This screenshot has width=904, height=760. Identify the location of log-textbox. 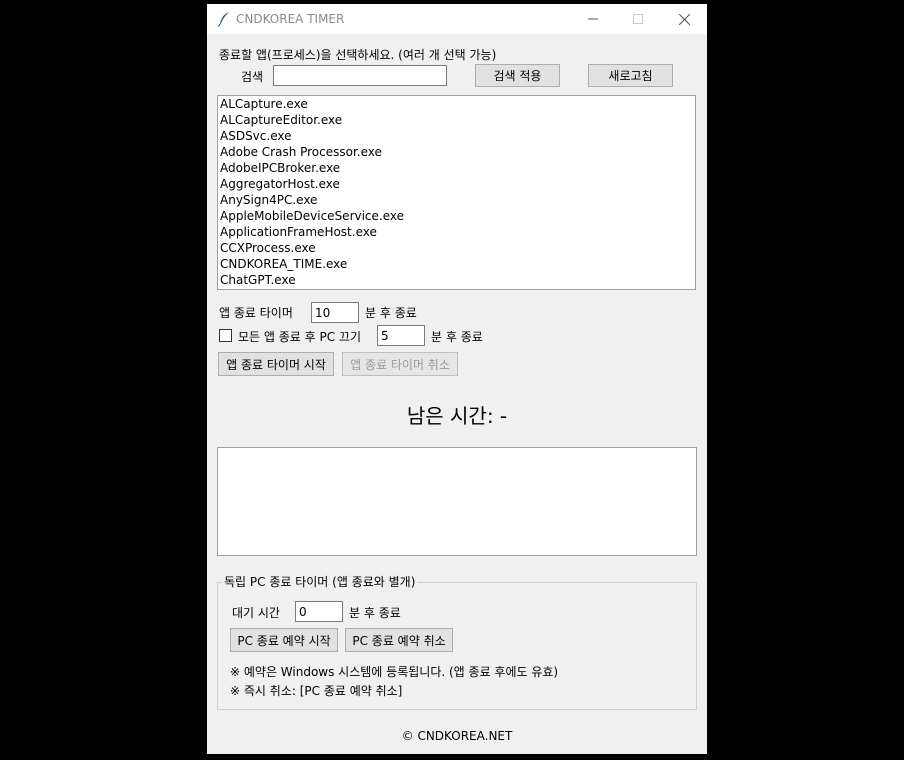
(457, 501).